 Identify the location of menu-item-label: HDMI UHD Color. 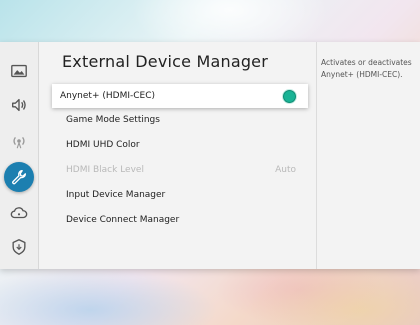
(103, 145).